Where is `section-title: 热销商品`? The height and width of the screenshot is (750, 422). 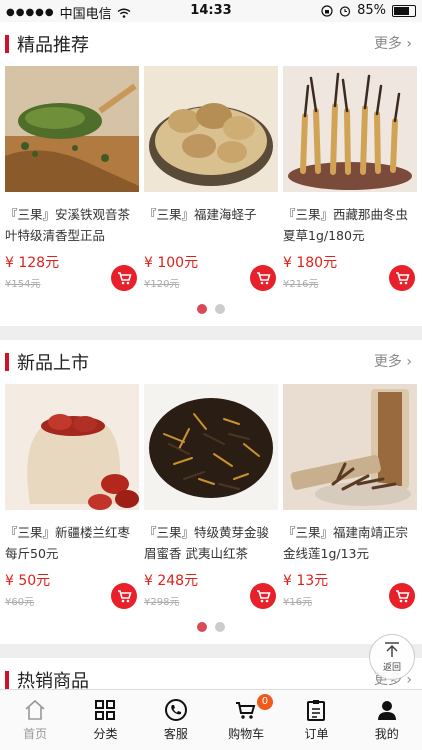 section-title: 热销商品 is located at coordinates (53, 680).